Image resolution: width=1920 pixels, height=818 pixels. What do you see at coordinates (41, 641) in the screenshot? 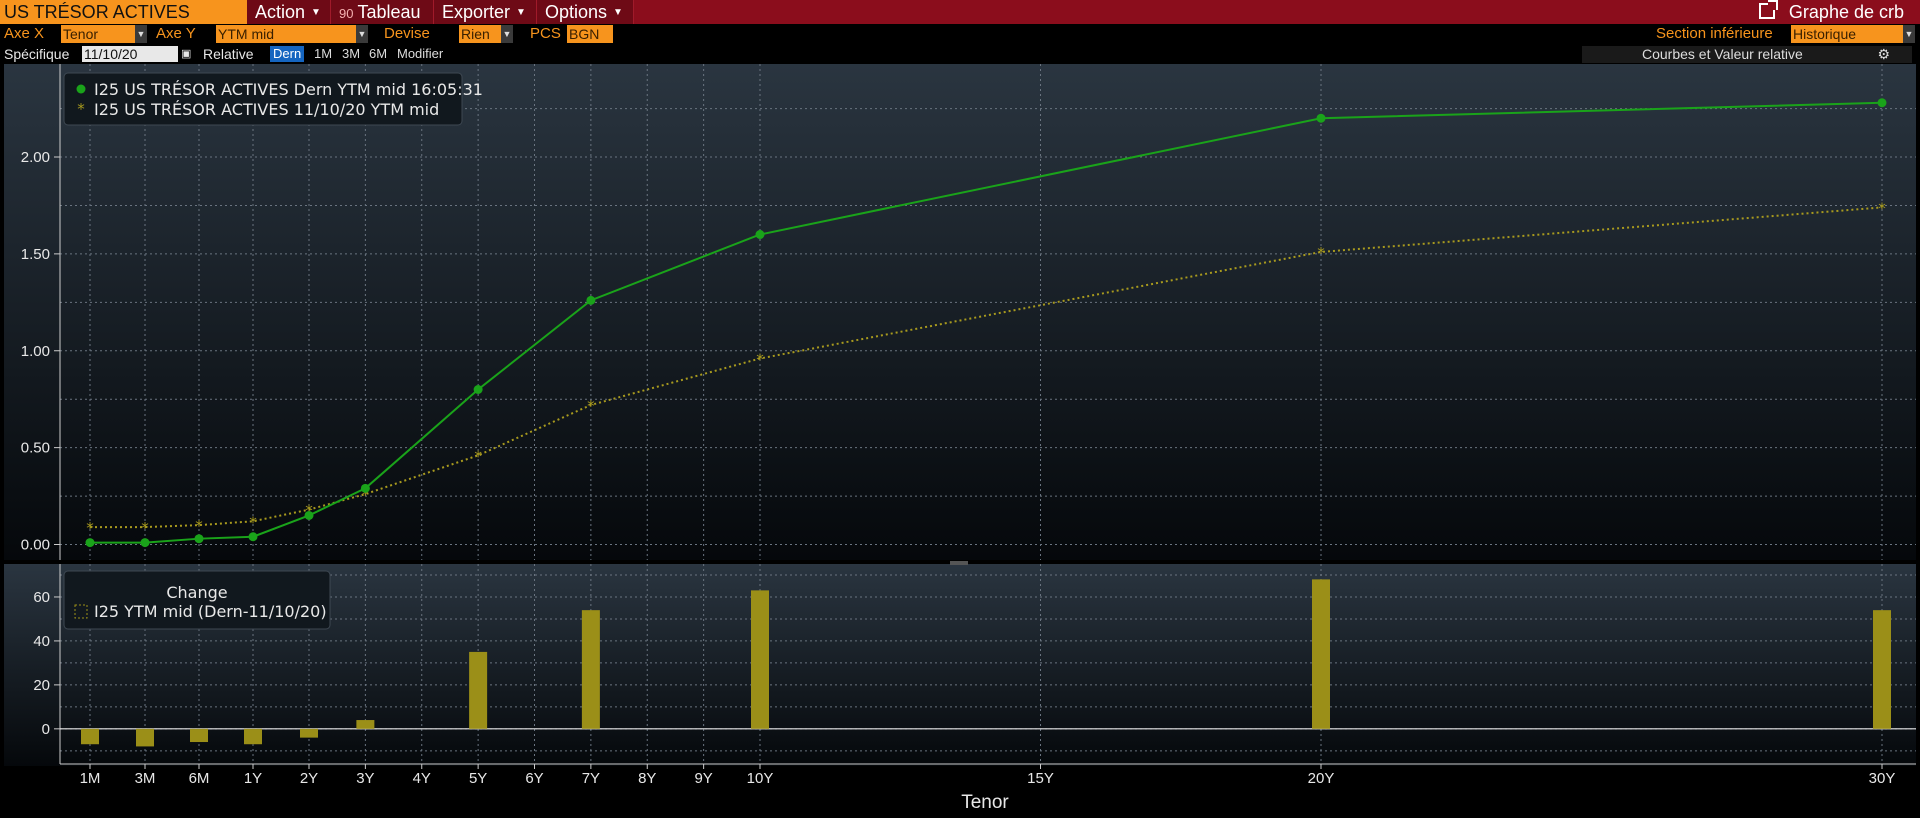
I see `y-tick-label: 40` at bounding box center [41, 641].